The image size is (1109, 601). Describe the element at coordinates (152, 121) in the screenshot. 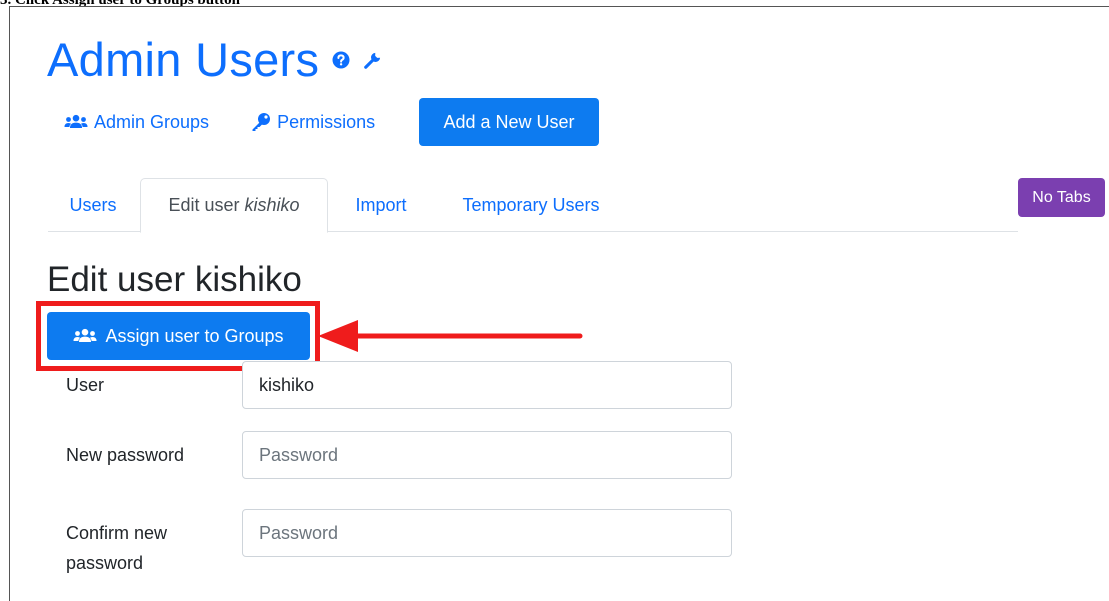

I see `admin-groups-label: Admin Groups` at that location.